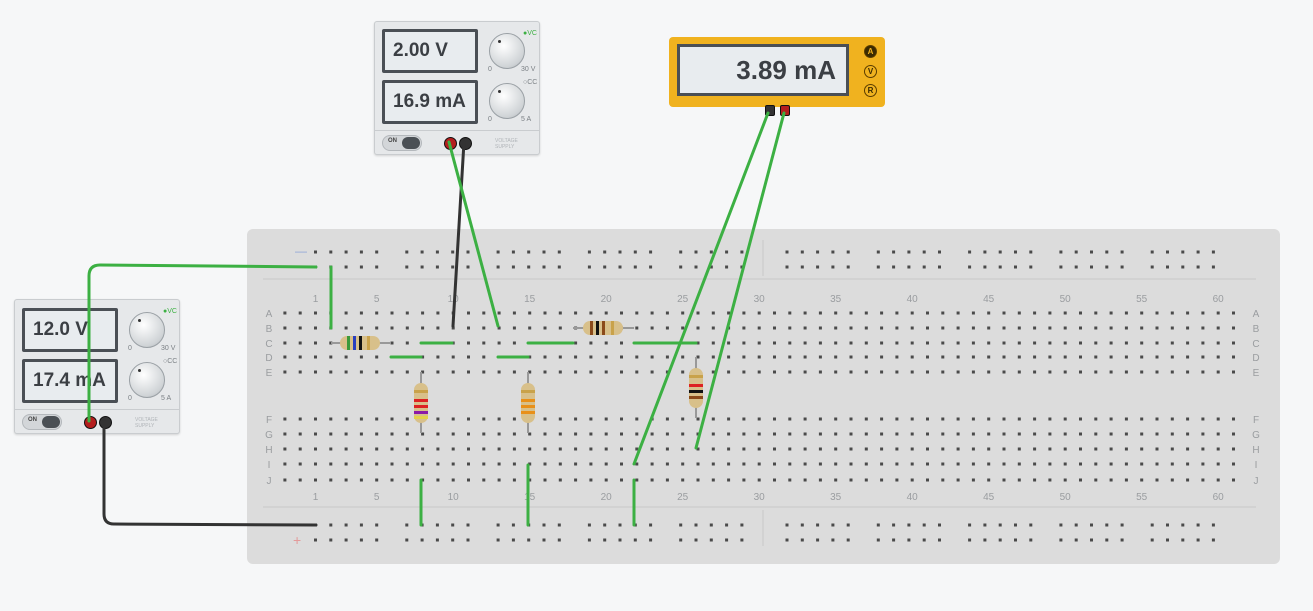 This screenshot has width=1313, height=611. What do you see at coordinates (528, 402) in the screenshot?
I see `resistor-r3` at bounding box center [528, 402].